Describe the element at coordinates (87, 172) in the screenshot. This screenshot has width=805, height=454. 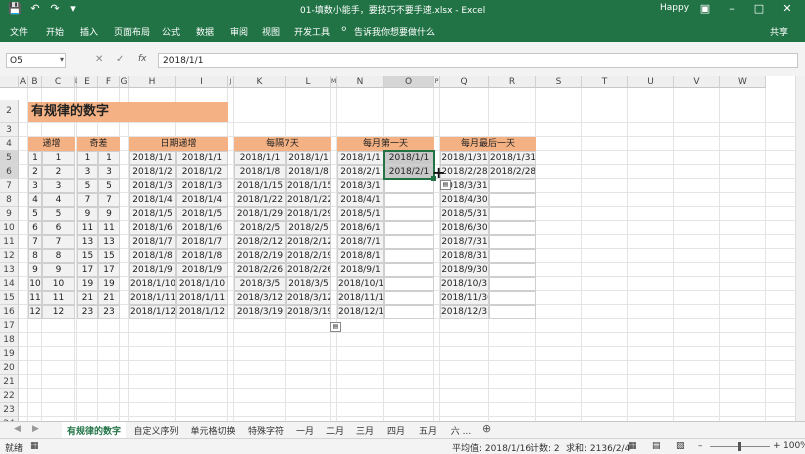
I see `cell-odd-2-1: 3` at that location.